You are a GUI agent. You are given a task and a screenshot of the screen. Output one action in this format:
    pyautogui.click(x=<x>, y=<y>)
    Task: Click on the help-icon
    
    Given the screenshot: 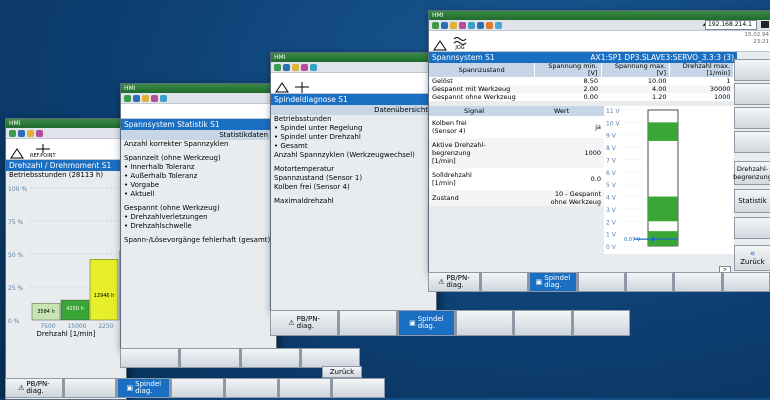 What is the action you would take?
    pyautogui.click(x=498, y=25)
    